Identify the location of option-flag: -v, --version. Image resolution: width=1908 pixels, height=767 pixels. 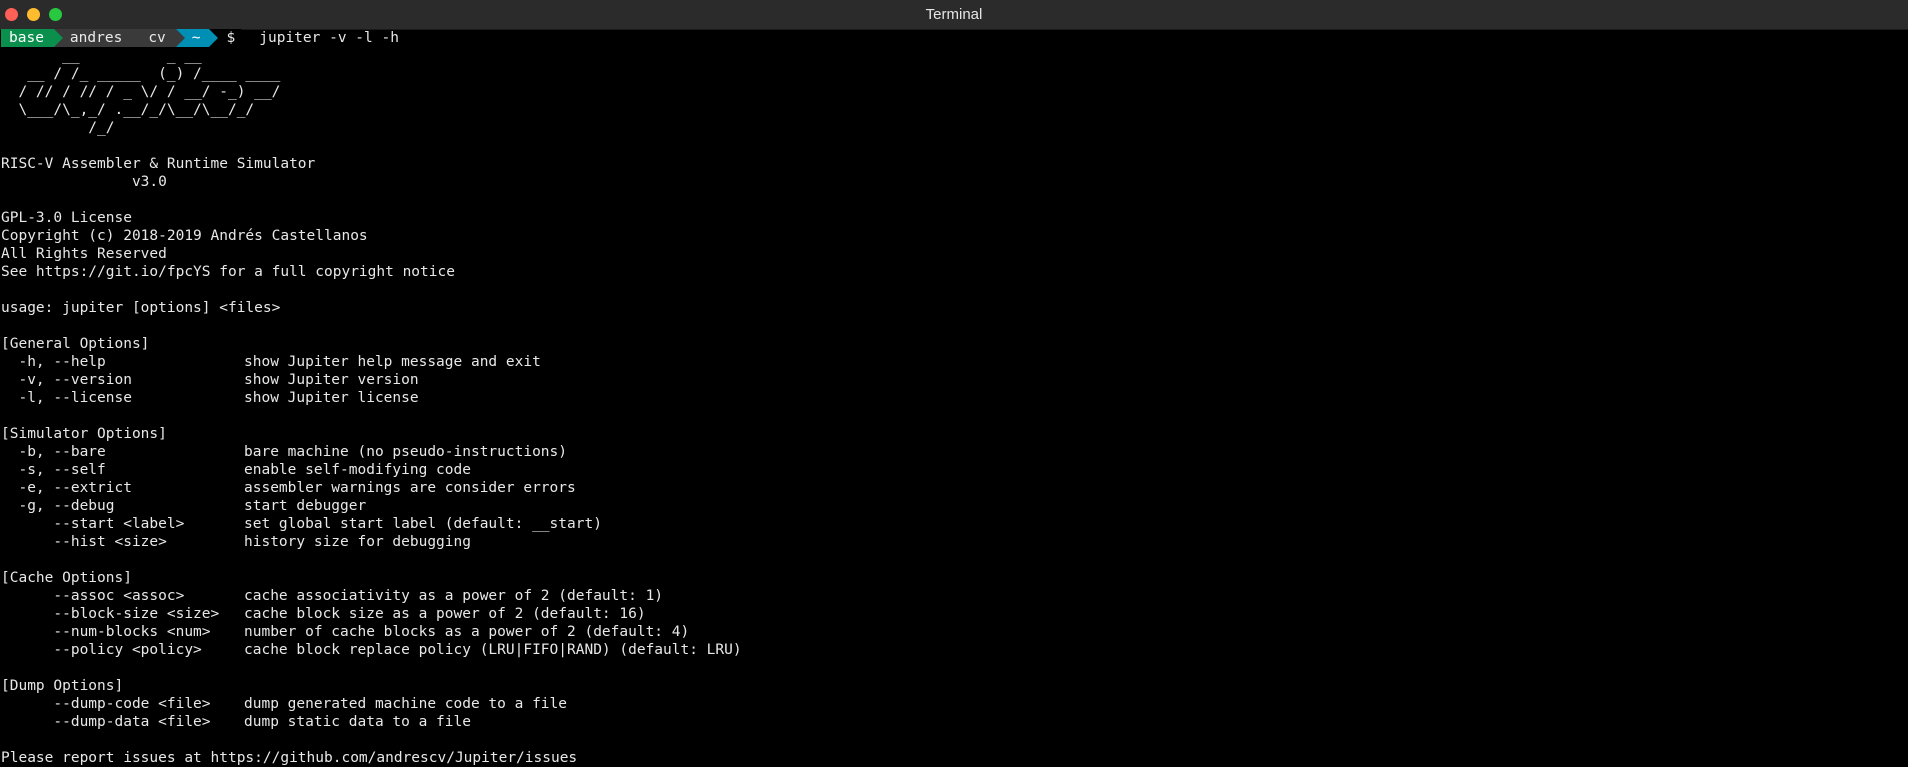
(66, 380).